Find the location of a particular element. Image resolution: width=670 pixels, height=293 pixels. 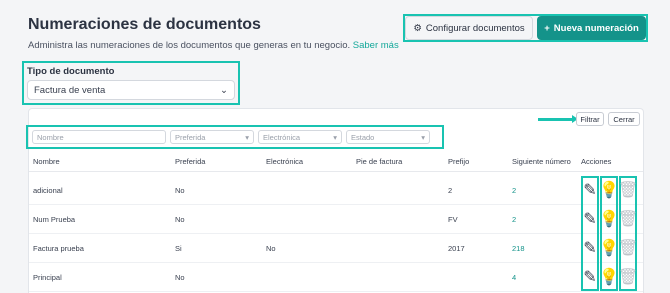

configure-documents-button: ⚙ Configurar documentos is located at coordinates (469, 28).